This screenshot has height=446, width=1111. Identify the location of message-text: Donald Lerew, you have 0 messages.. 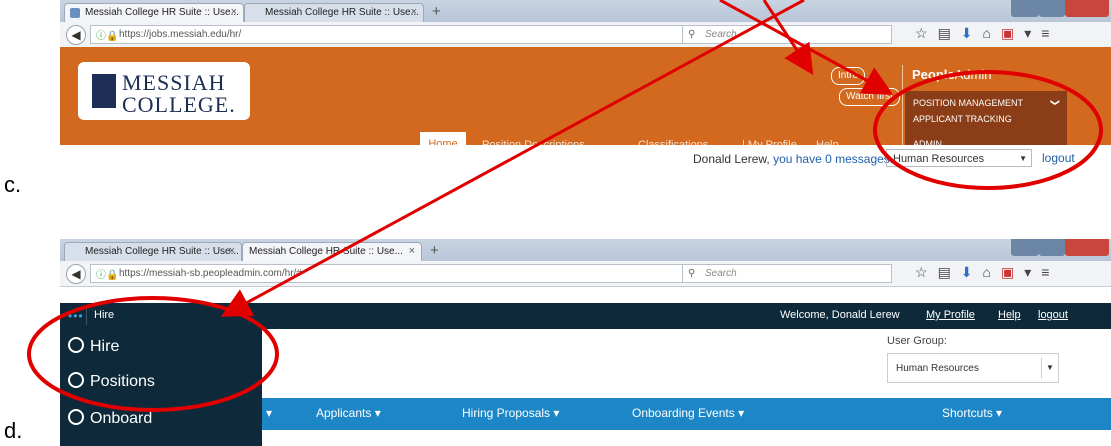
(793, 159).